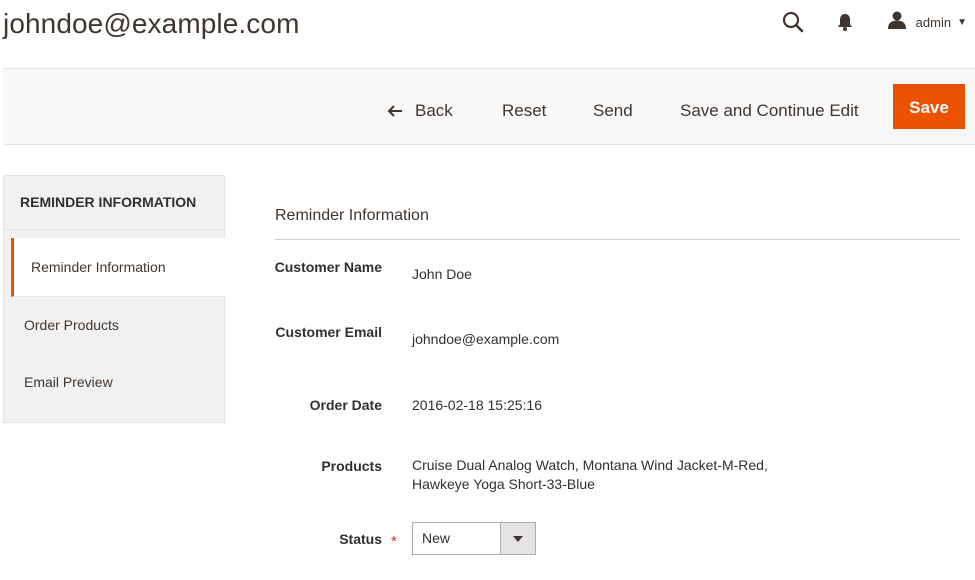 The height and width of the screenshot is (580, 975). Describe the element at coordinates (477, 405) in the screenshot. I see `order-date-value: 2016-02-18 15:25:16` at that location.